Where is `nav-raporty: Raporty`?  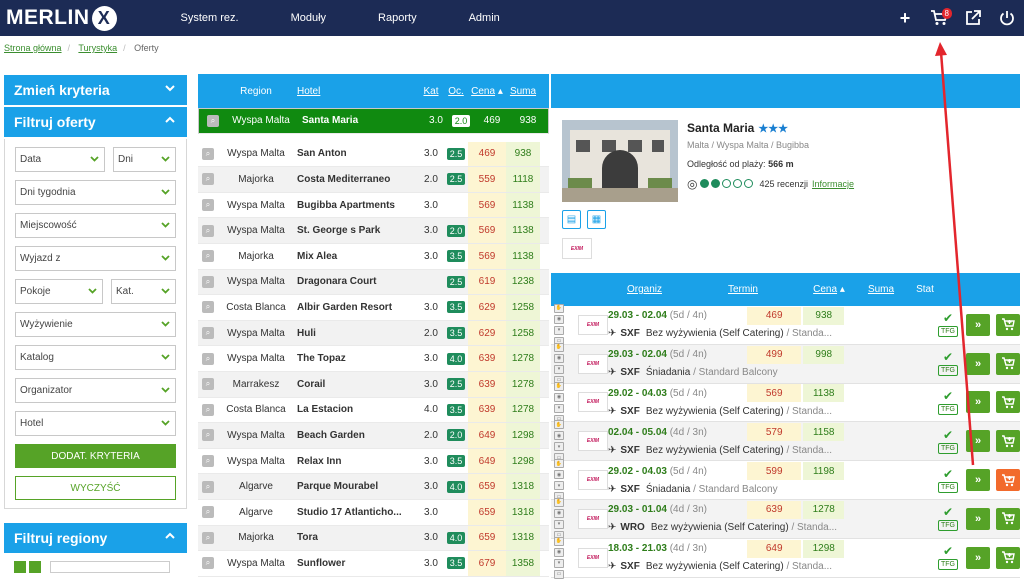 nav-raporty: Raporty is located at coordinates (397, 18).